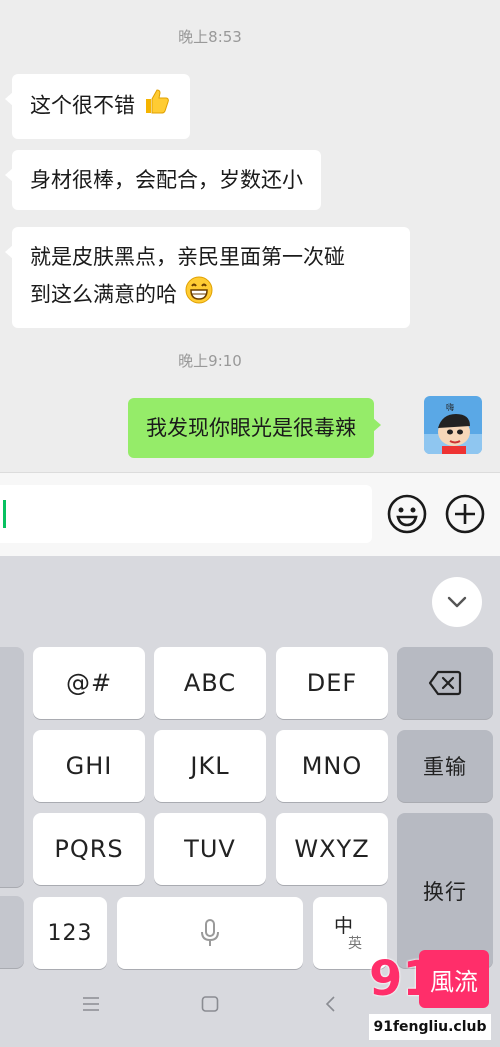 This screenshot has height=1047, width=500. Describe the element at coordinates (210, 683) in the screenshot. I see `key-abc: ABC` at that location.